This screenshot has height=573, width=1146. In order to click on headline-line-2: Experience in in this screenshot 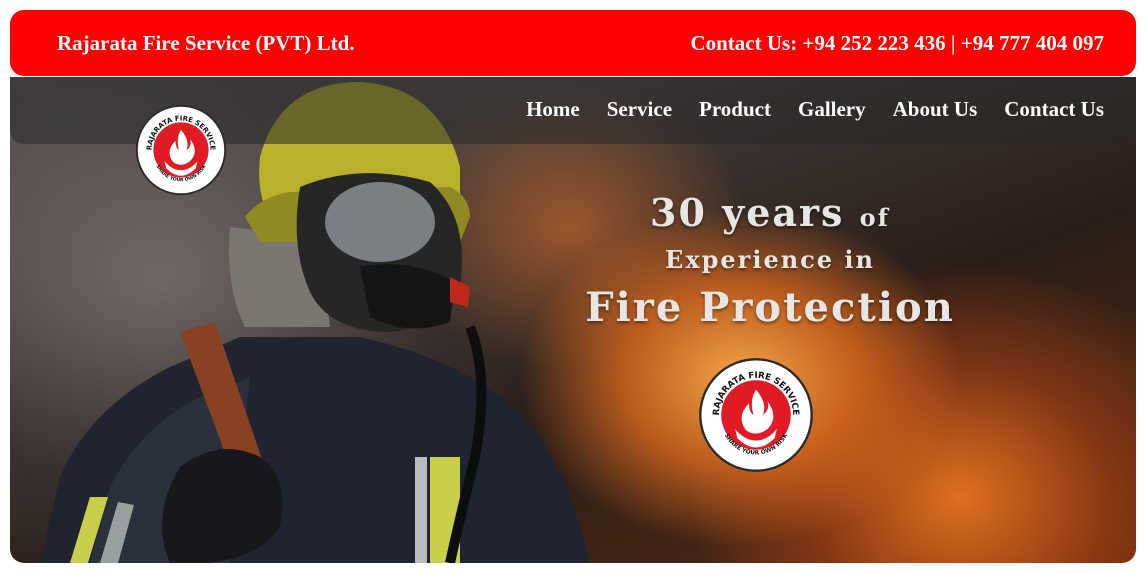, I will do `click(770, 259)`.